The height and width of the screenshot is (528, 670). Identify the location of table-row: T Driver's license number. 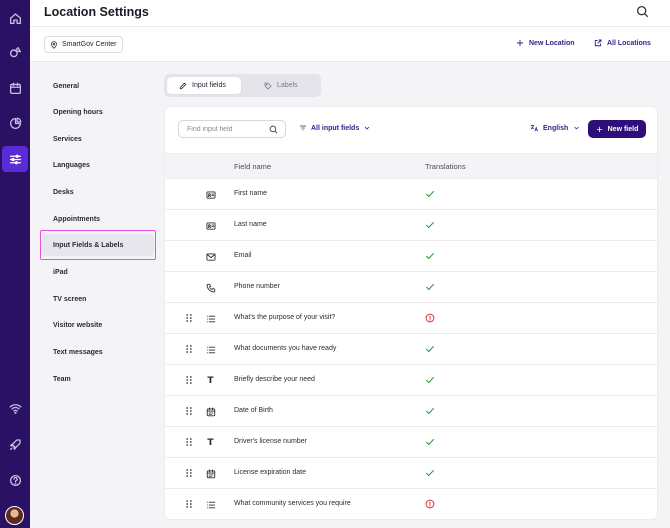
(411, 442).